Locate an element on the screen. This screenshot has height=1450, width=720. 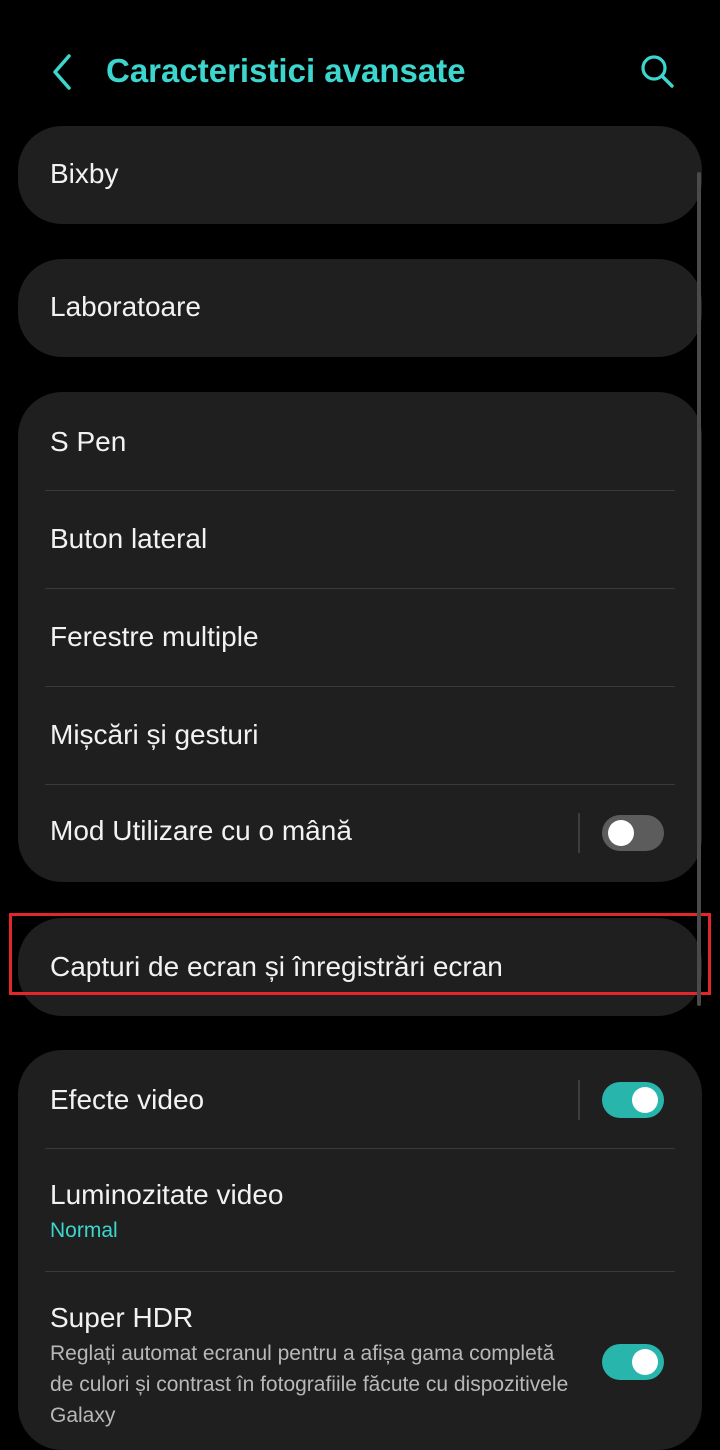
settings-item-label: Ferestre multiple is located at coordinates (154, 636).